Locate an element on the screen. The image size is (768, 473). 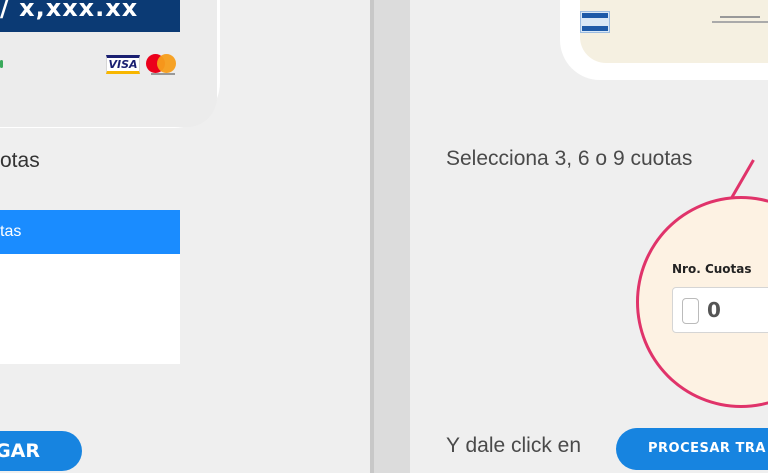
mini-copyright-lines is located at coordinates (740, 19).